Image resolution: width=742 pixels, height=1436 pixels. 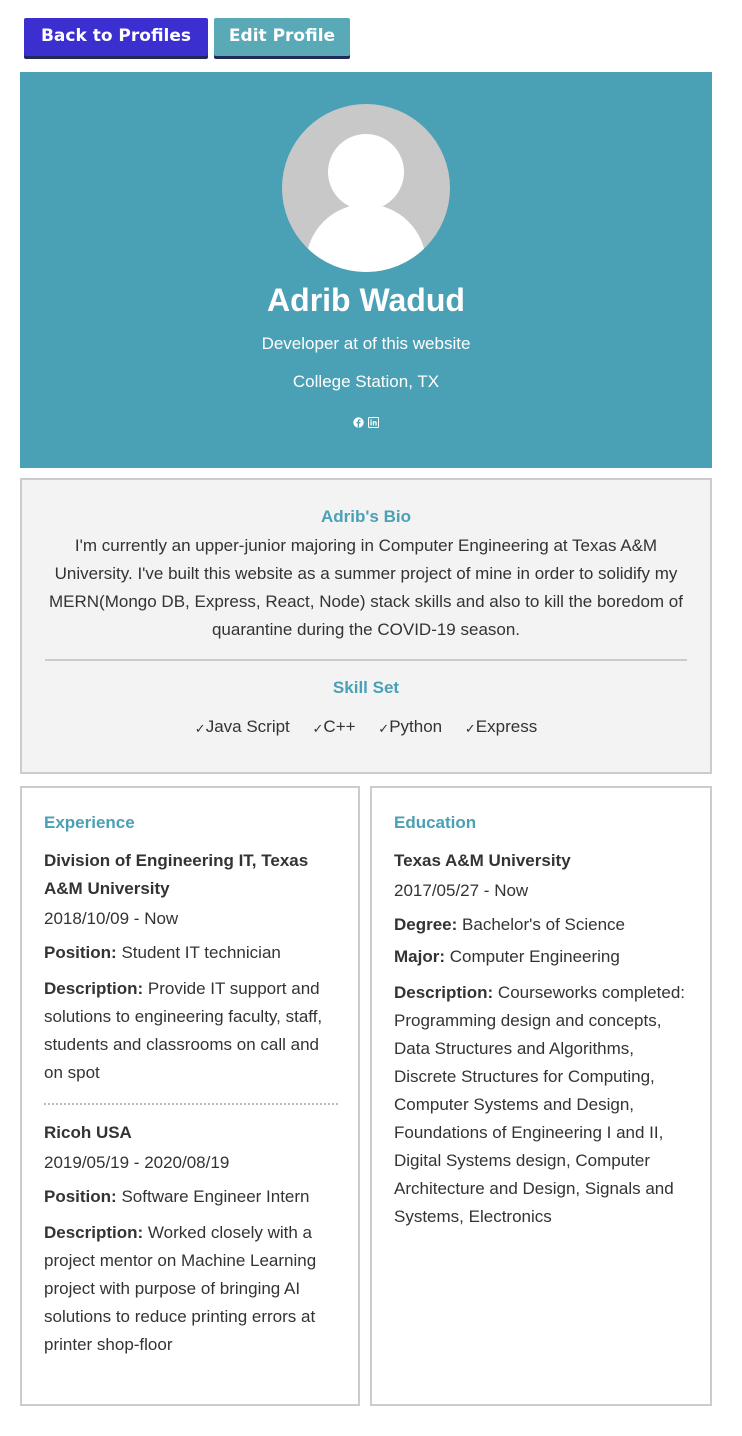 What do you see at coordinates (88, 1132) in the screenshot?
I see `experience-company: Ricoh USA` at bounding box center [88, 1132].